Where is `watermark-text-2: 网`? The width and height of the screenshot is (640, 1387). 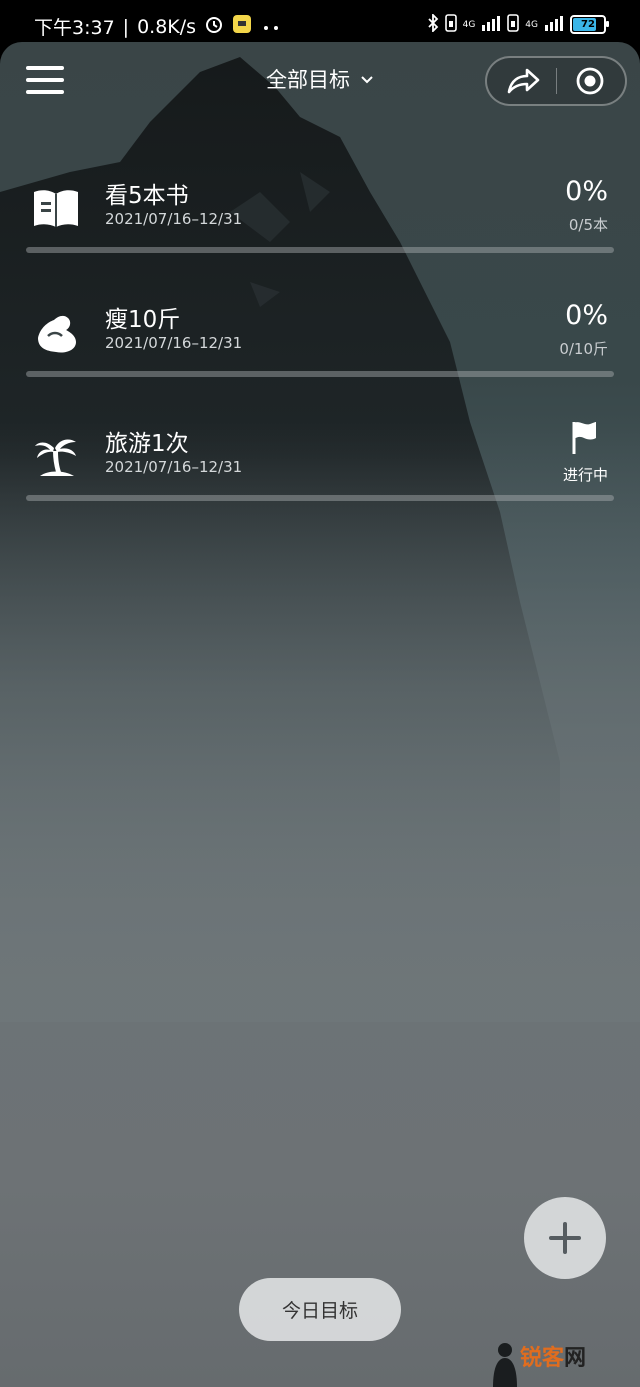 watermark-text-2: 网 is located at coordinates (575, 1358).